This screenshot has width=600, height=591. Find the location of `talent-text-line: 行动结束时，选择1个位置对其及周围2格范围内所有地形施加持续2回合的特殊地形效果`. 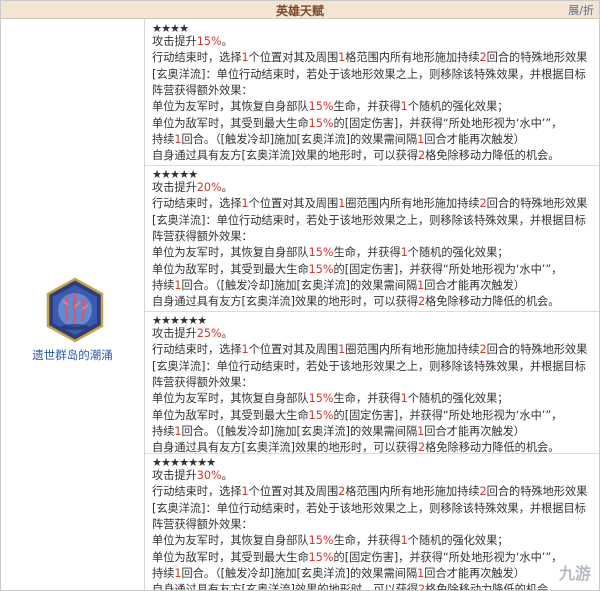

talent-text-line: 行动结束时，选择1个位置对其及周围2格范围内所有地形施加持续2回合的特殊地形效果 is located at coordinates (369, 491).